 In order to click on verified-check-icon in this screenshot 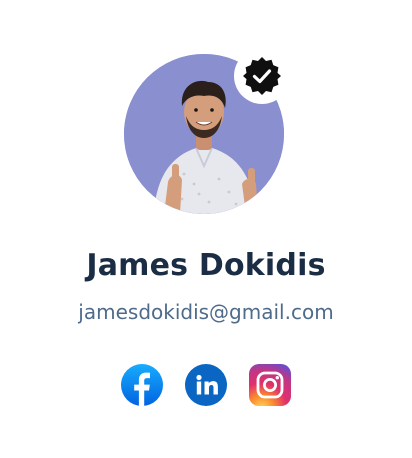, I will do `click(262, 76)`.